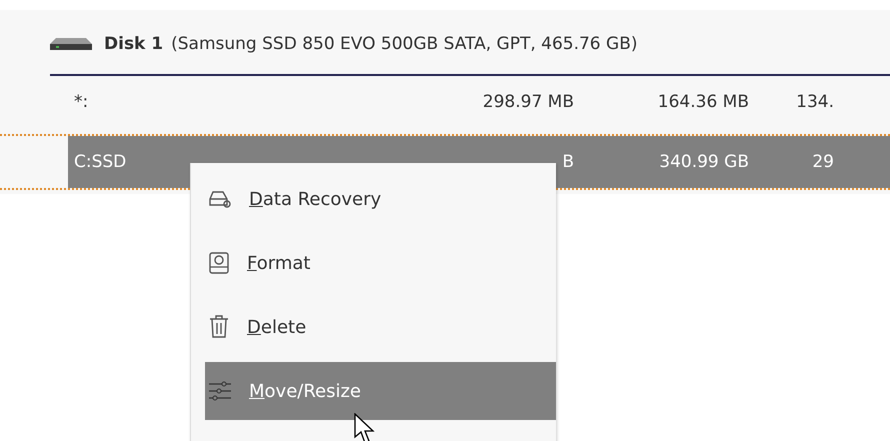 The image size is (890, 441). Describe the element at coordinates (702, 102) in the screenshot. I see `table-cell-text: 164.36 MB` at that location.